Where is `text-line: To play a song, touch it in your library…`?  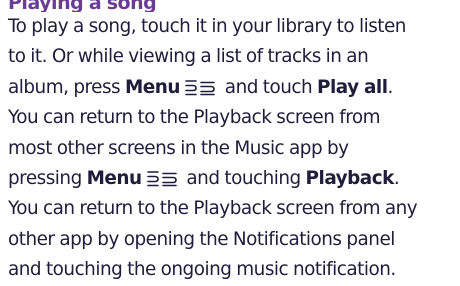
text-line: To play a song, touch it in your library… is located at coordinates (207, 26).